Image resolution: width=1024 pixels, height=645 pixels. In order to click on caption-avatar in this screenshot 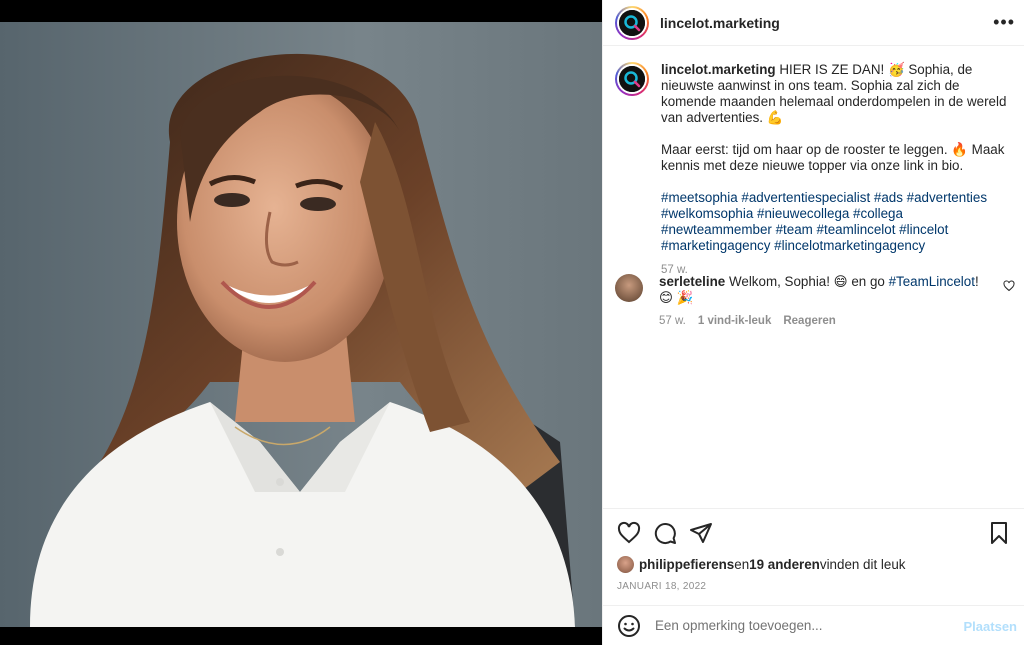, I will do `click(632, 79)`.